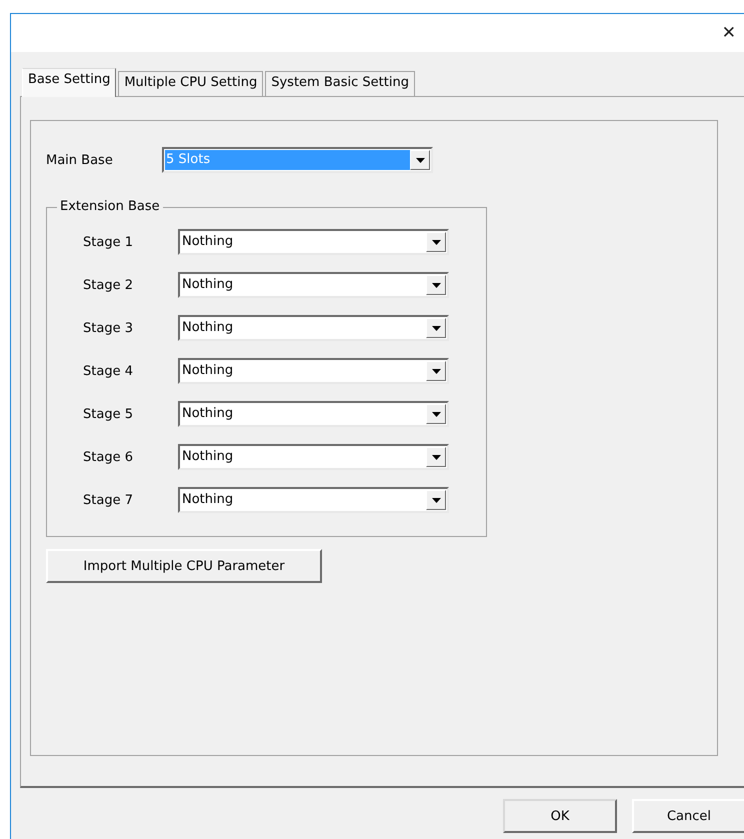  What do you see at coordinates (69, 82) in the screenshot?
I see `tab: Base Setting` at bounding box center [69, 82].